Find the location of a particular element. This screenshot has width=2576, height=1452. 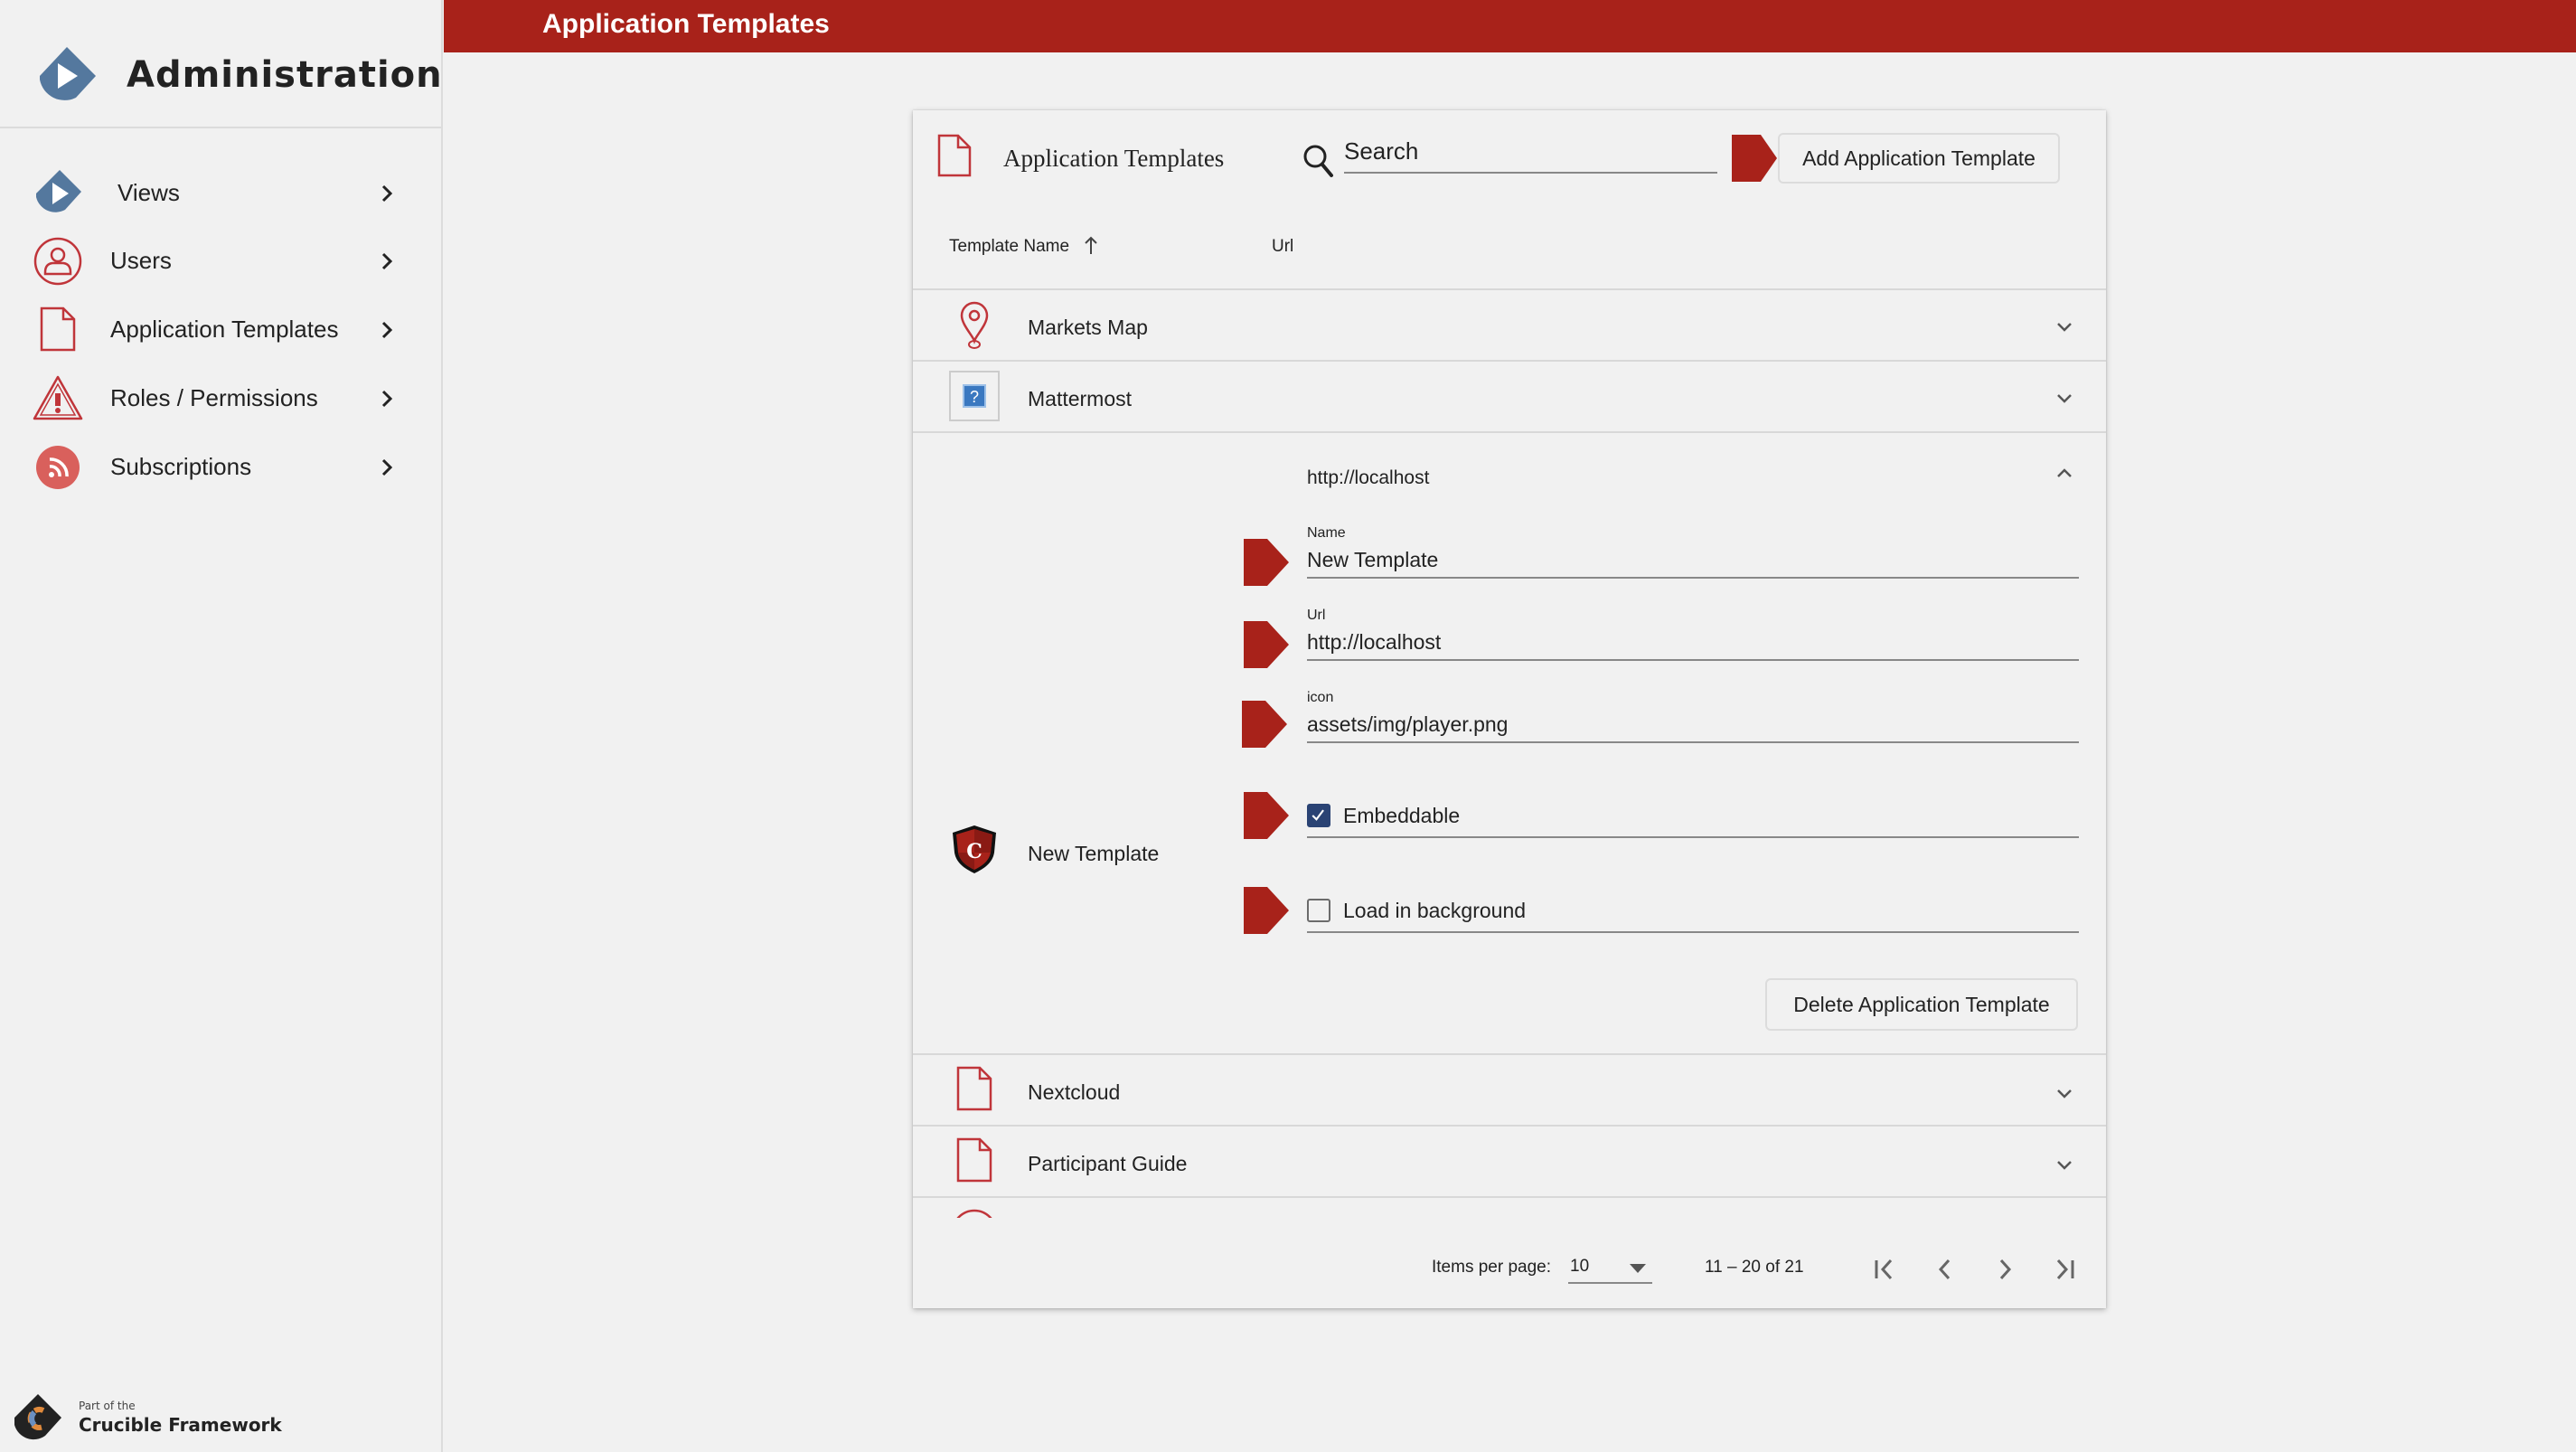

crucible-framework-footer: Part of the Crucible Framework is located at coordinates (146, 1418).